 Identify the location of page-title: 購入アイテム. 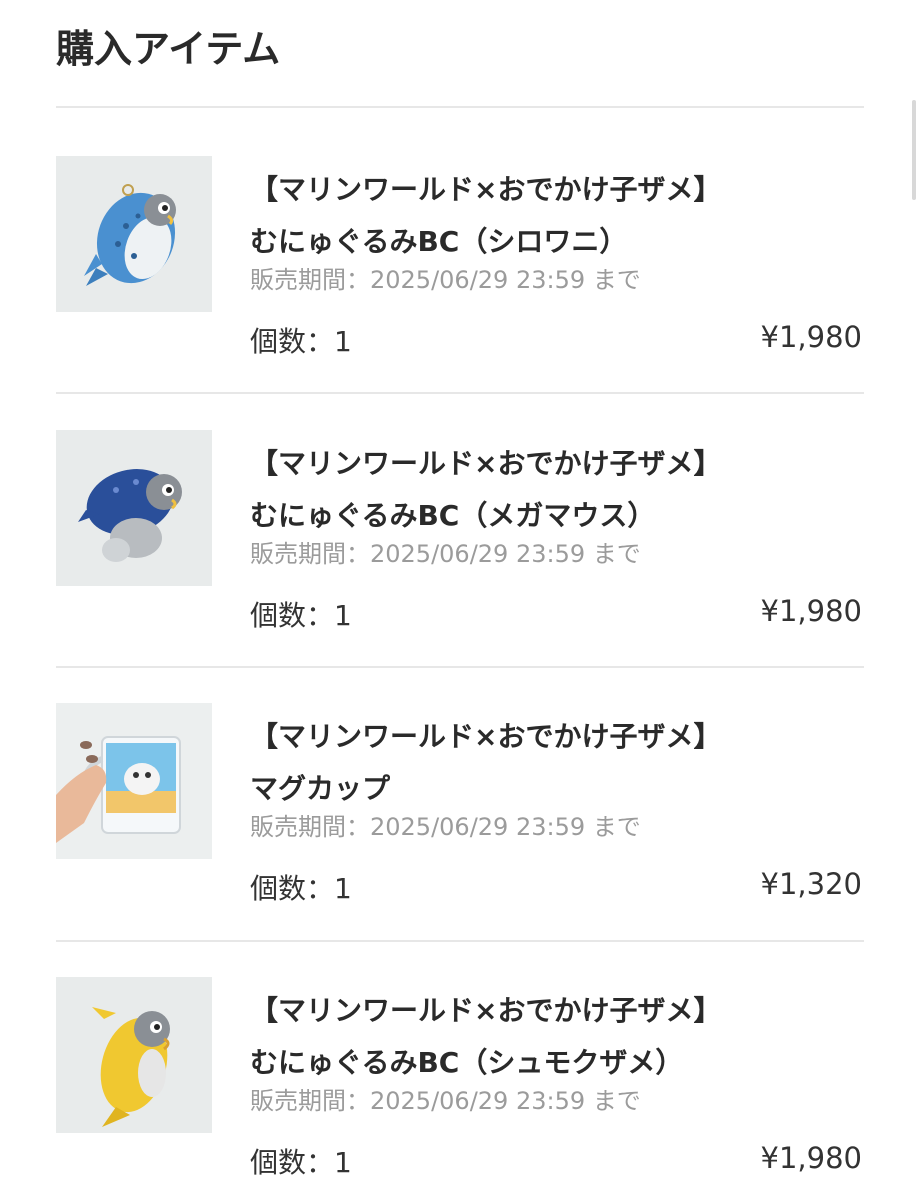
(168, 49).